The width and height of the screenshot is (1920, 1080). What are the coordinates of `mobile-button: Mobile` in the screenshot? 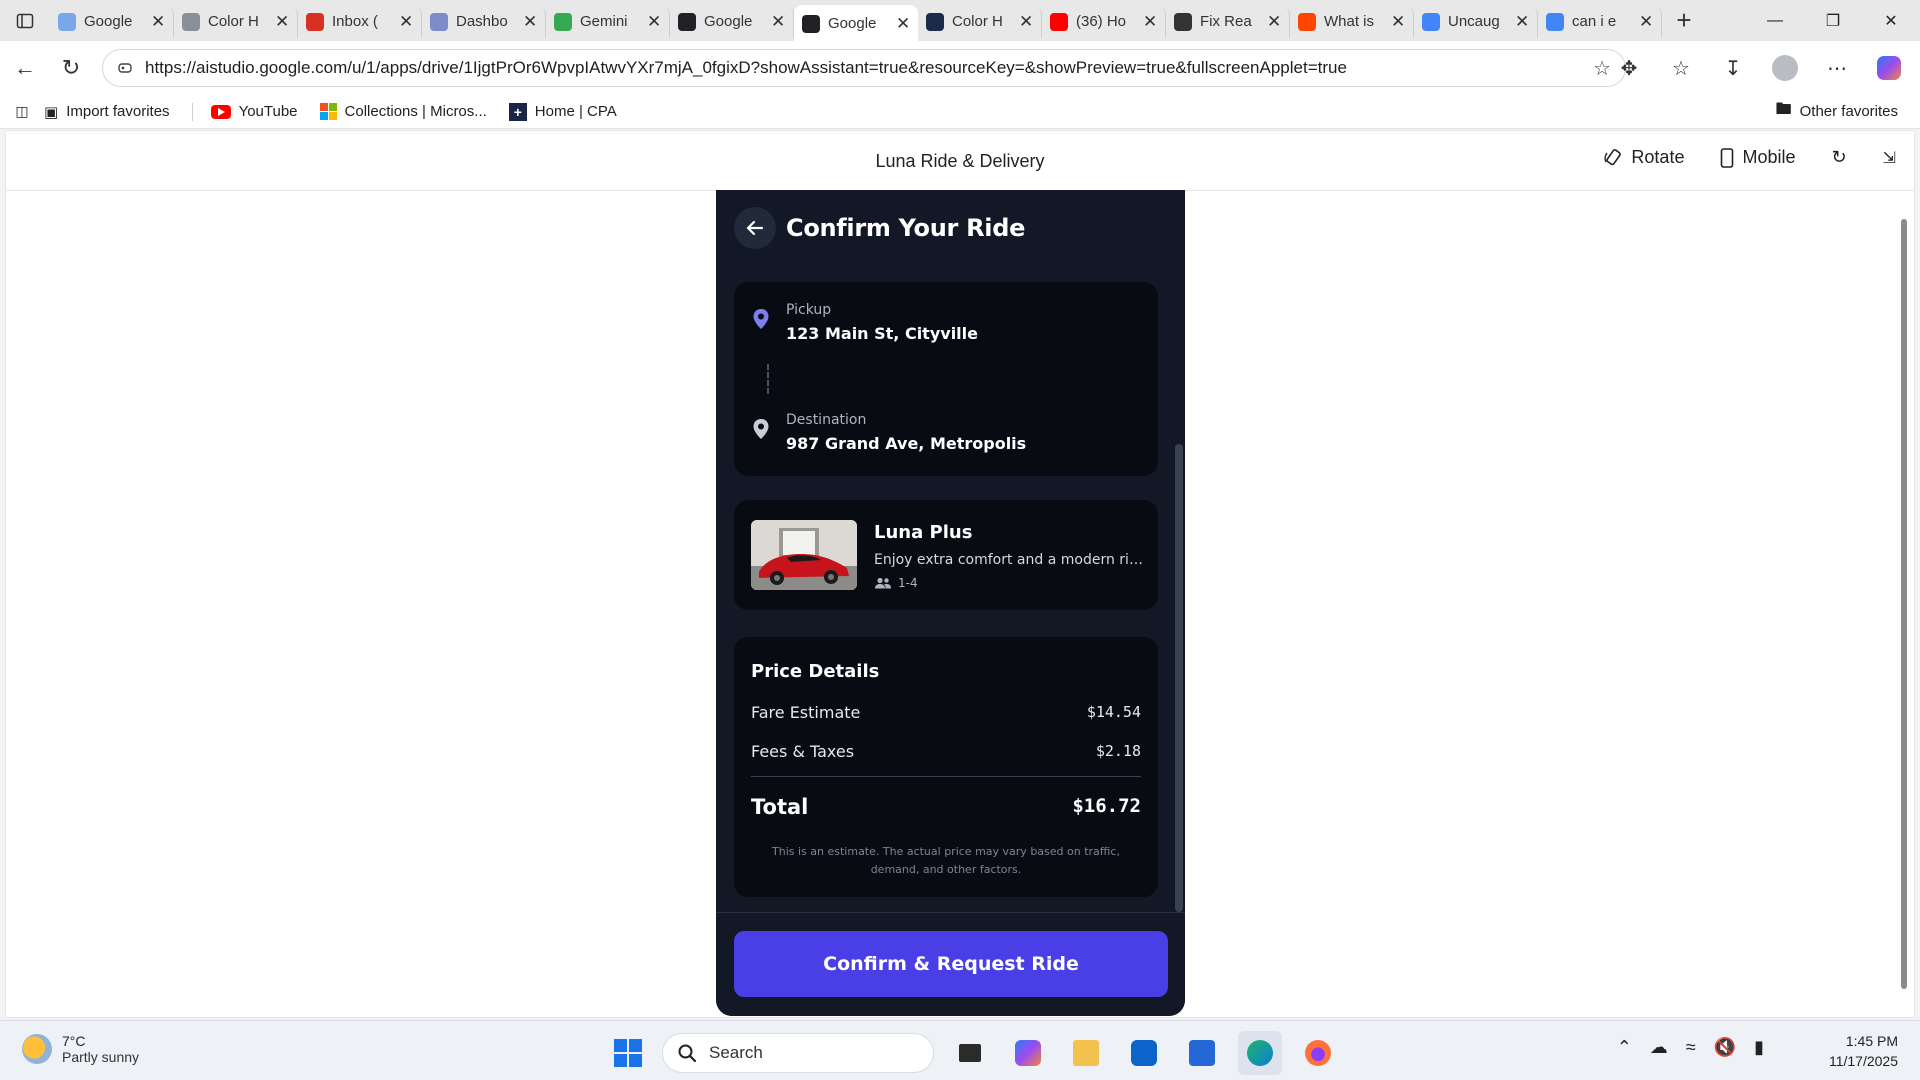 It's located at (1758, 157).